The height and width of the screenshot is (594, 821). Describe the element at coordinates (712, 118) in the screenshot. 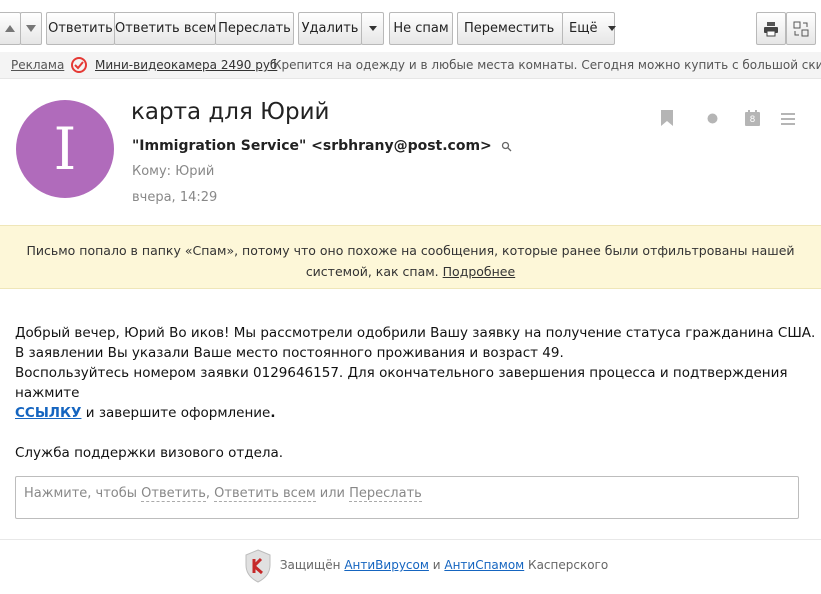

I see `unread-dot-icon` at that location.